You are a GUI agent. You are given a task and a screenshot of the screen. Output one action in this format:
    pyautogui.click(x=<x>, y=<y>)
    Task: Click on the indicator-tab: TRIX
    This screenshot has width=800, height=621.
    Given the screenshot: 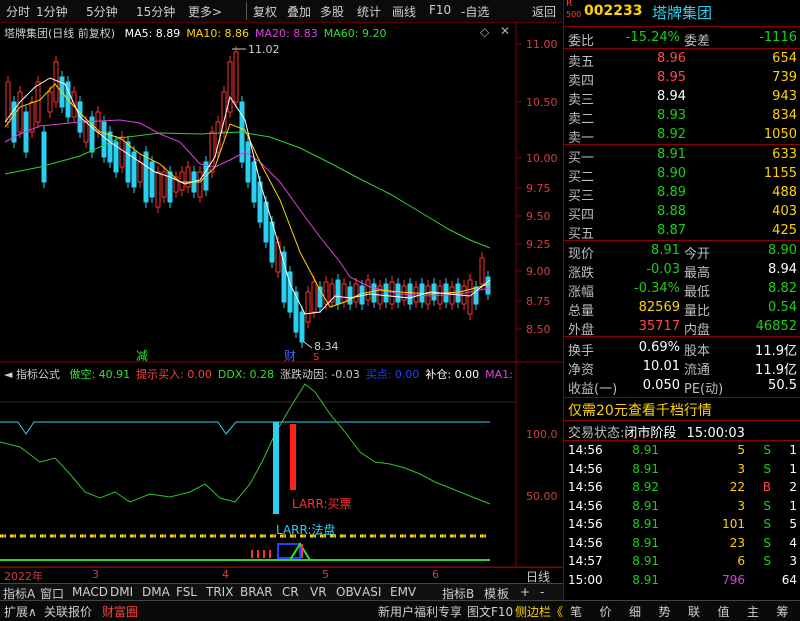 What is the action you would take?
    pyautogui.click(x=219, y=592)
    